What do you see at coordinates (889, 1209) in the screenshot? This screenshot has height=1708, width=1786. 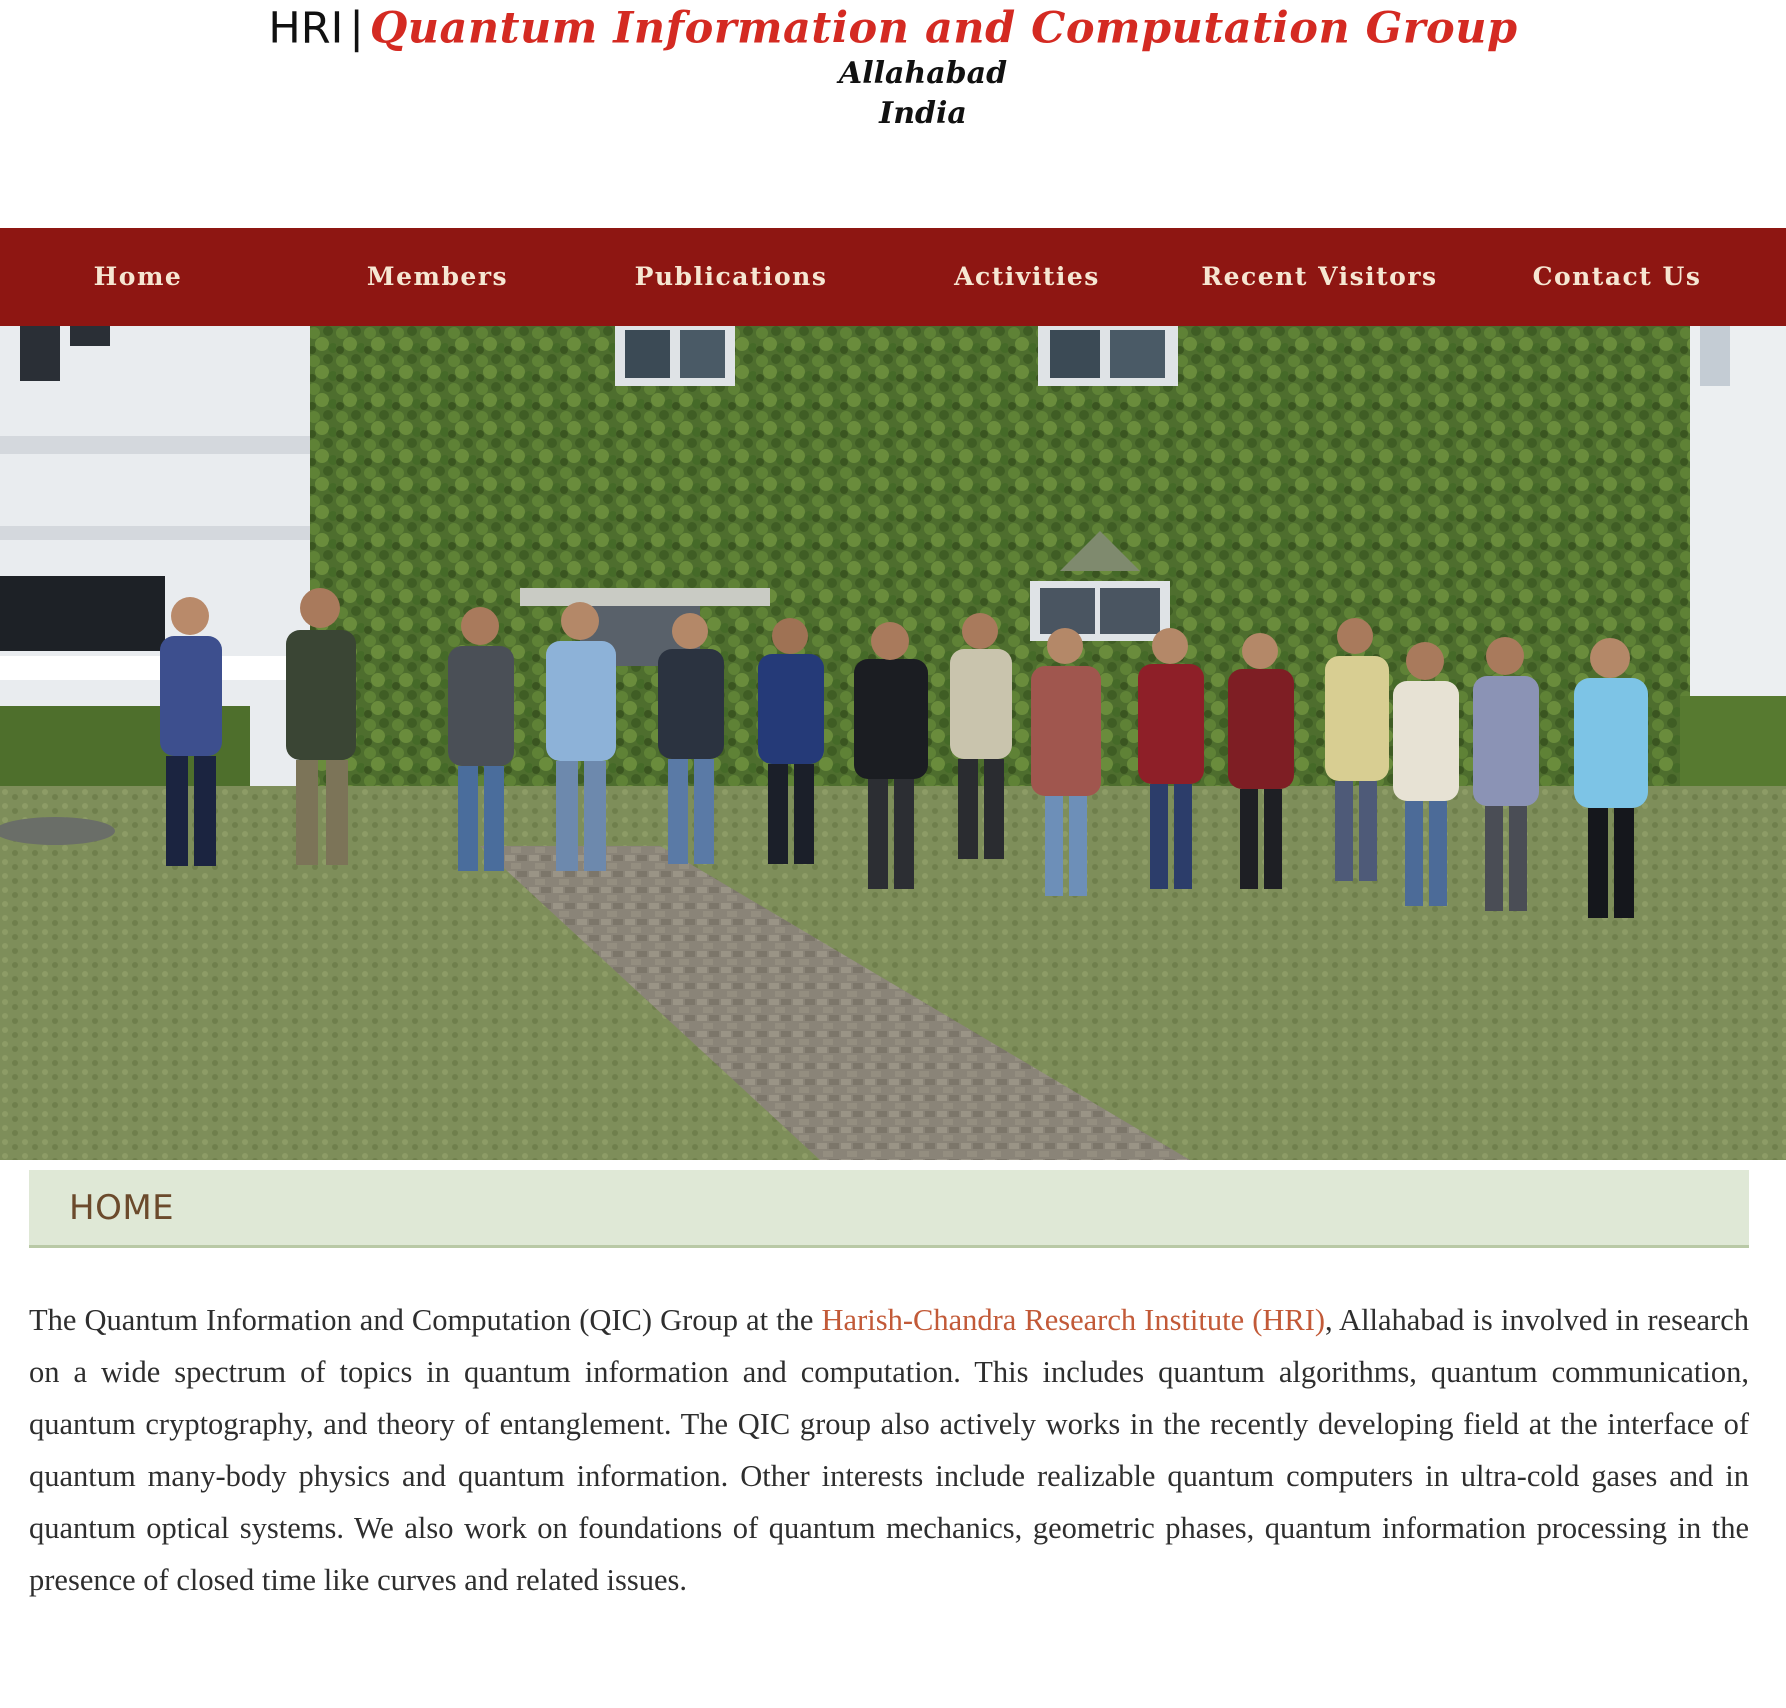 I see `section-heading: HOME` at bounding box center [889, 1209].